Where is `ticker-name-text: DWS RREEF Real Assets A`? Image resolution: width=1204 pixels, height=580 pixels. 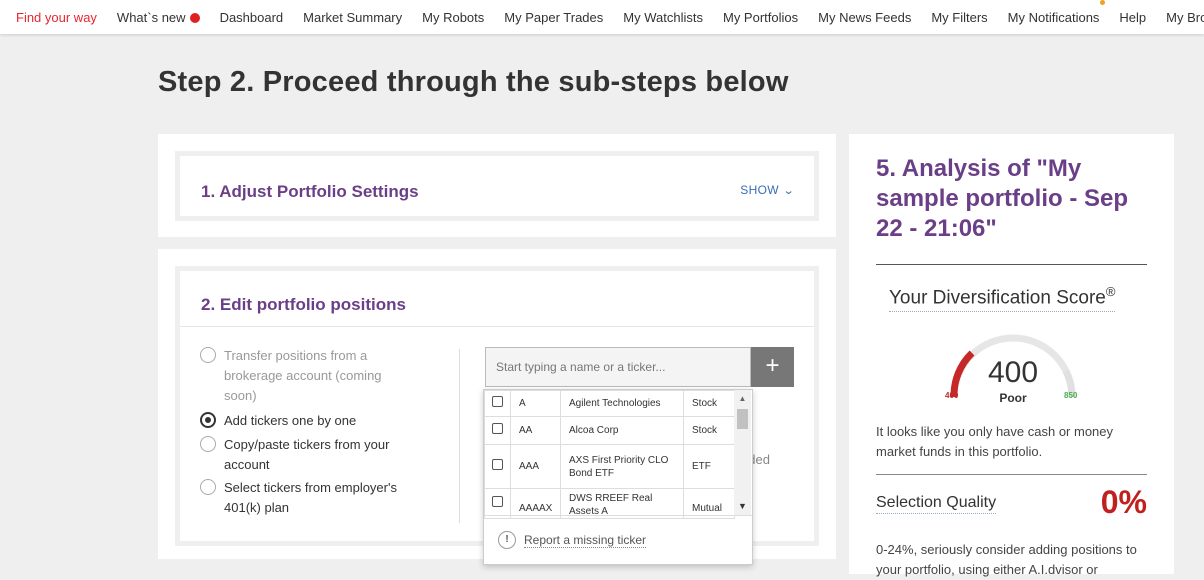
ticker-name-text: DWS RREEF Real Assets A is located at coordinates (611, 504).